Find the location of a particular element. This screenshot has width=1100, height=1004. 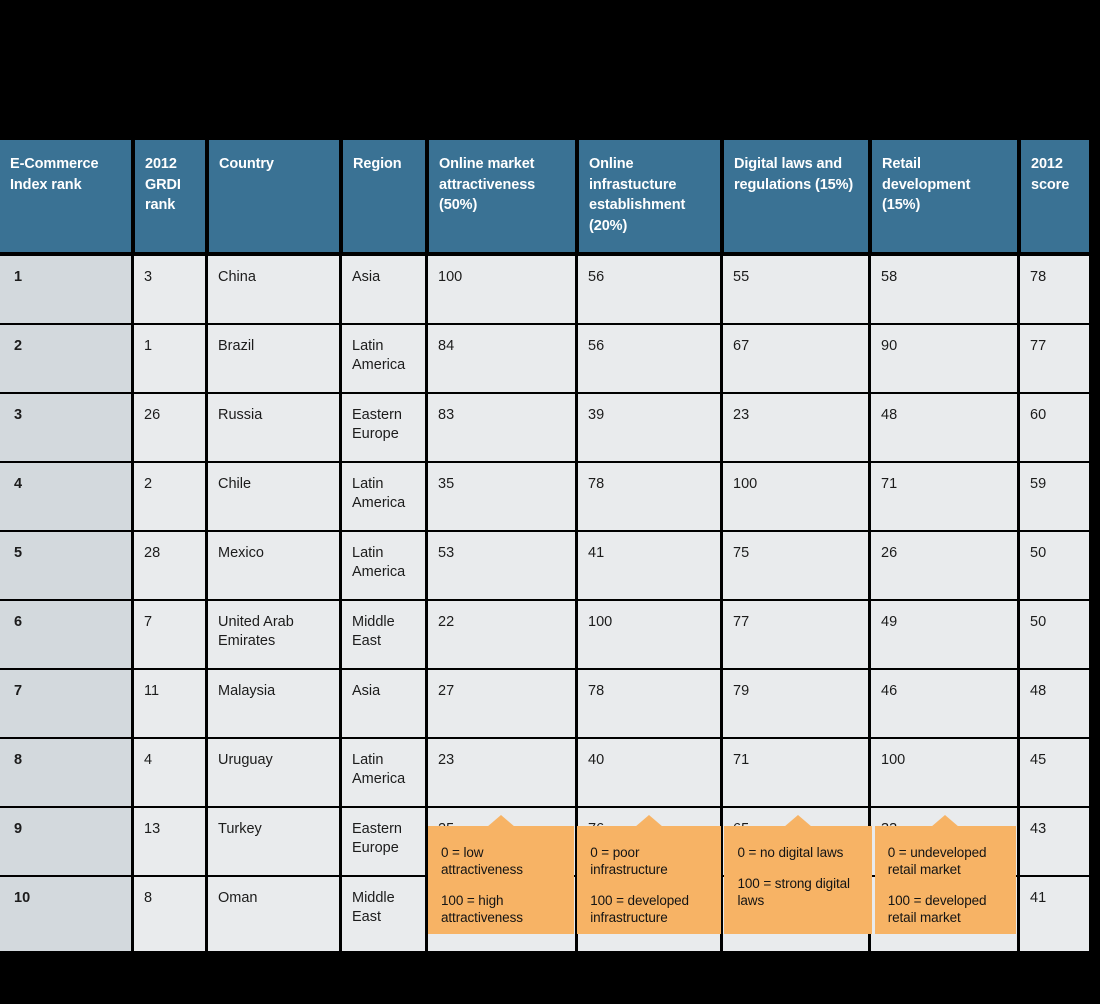

cell-rank: 6 is located at coordinates (65, 634).